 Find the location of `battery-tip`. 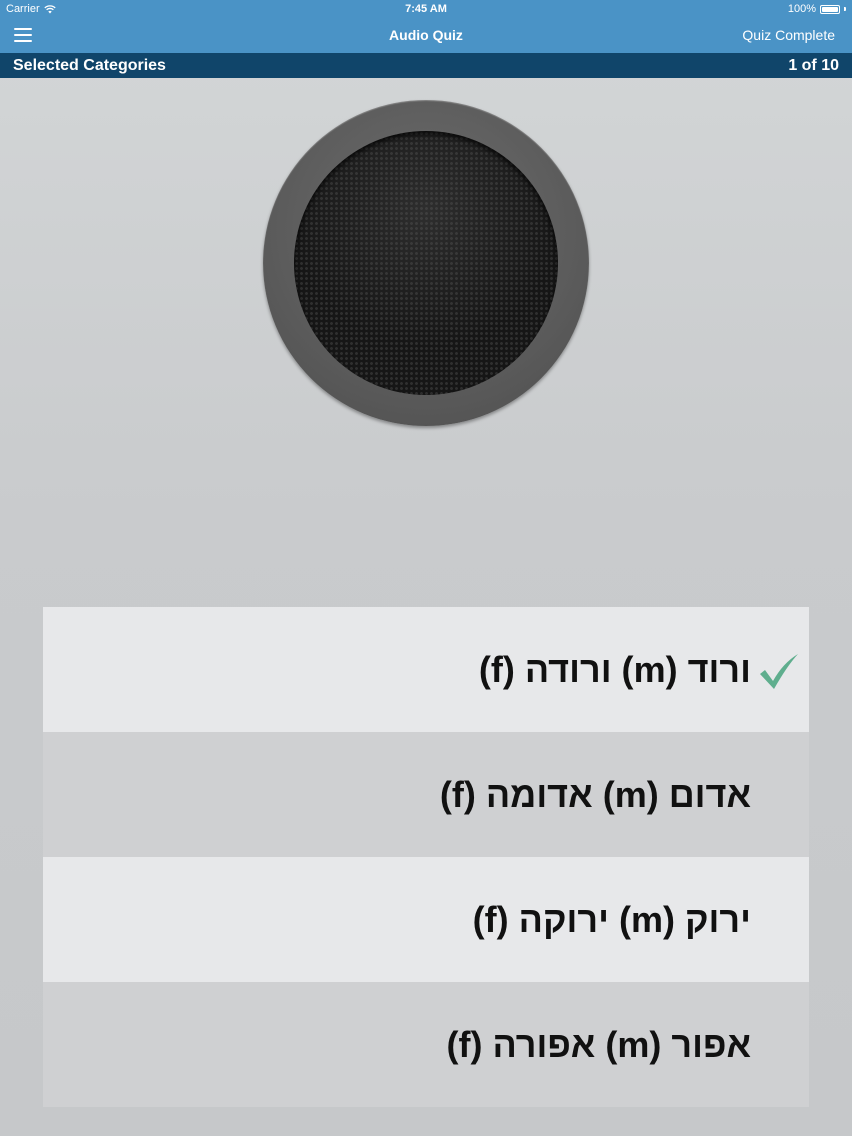

battery-tip is located at coordinates (845, 9).